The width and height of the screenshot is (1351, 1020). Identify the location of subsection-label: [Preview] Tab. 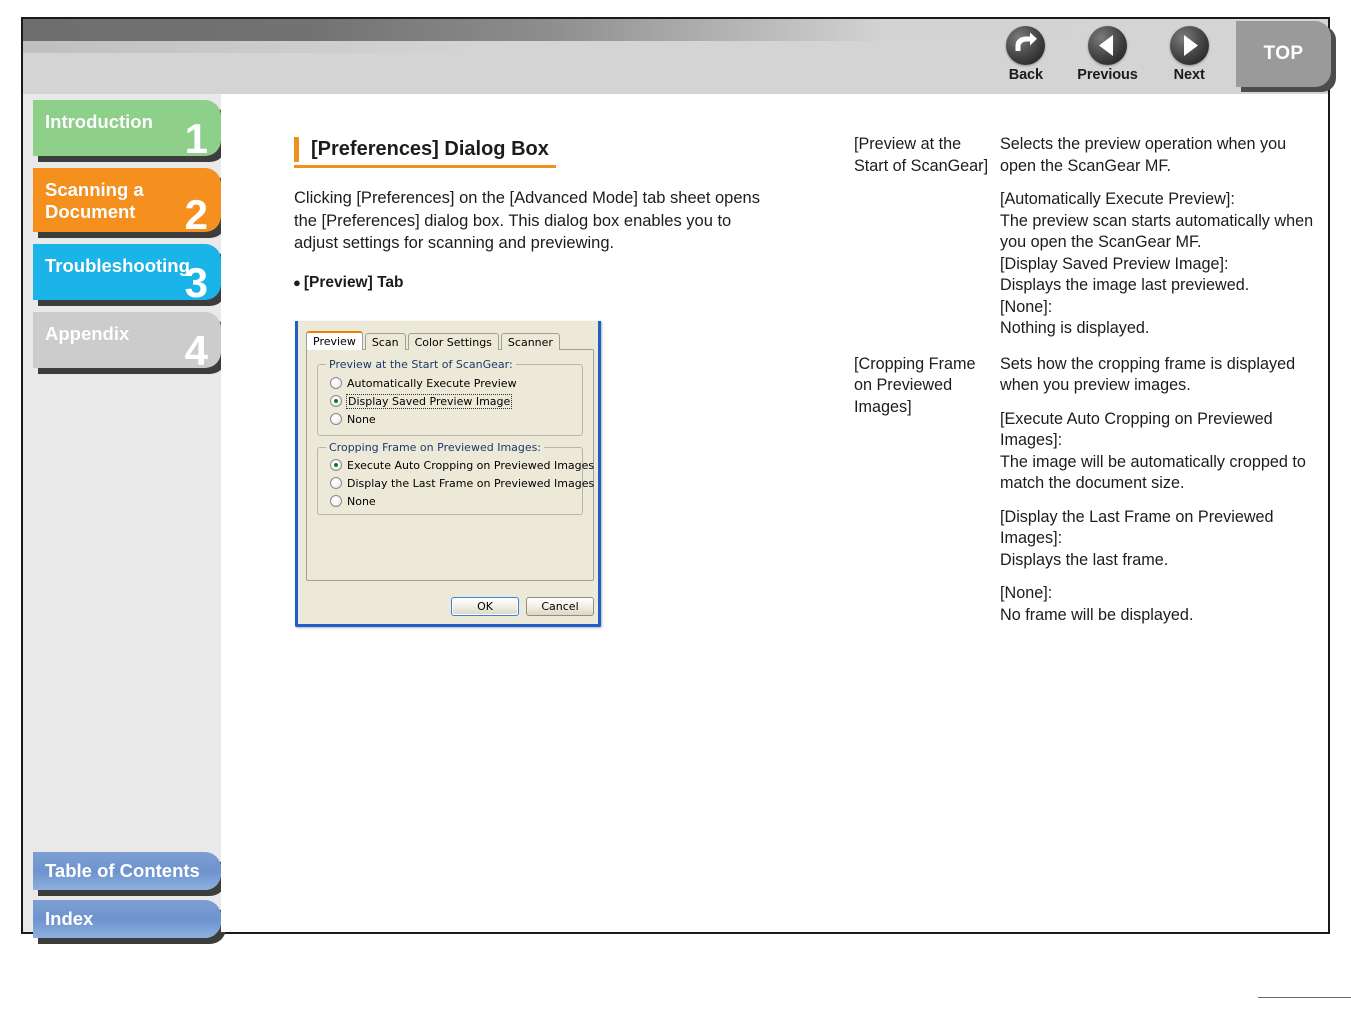
(353, 282).